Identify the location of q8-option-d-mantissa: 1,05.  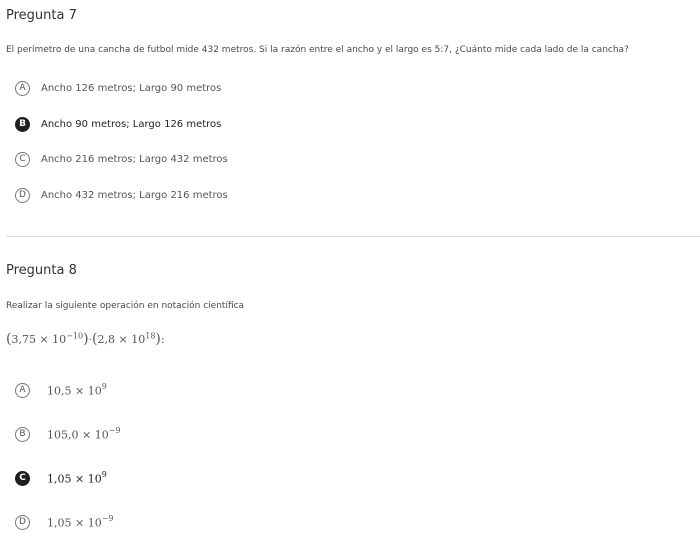
(59, 523).